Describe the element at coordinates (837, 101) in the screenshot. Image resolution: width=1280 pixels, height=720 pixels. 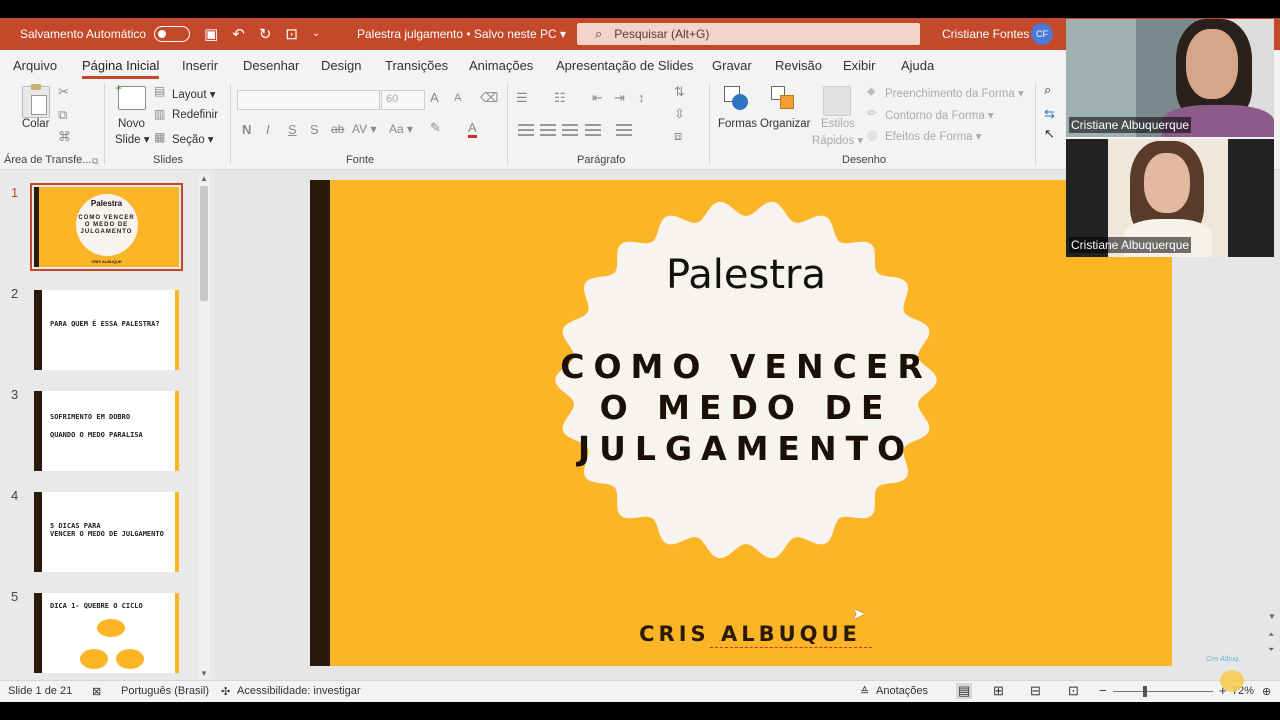
I see `quick-styles-icon` at that location.